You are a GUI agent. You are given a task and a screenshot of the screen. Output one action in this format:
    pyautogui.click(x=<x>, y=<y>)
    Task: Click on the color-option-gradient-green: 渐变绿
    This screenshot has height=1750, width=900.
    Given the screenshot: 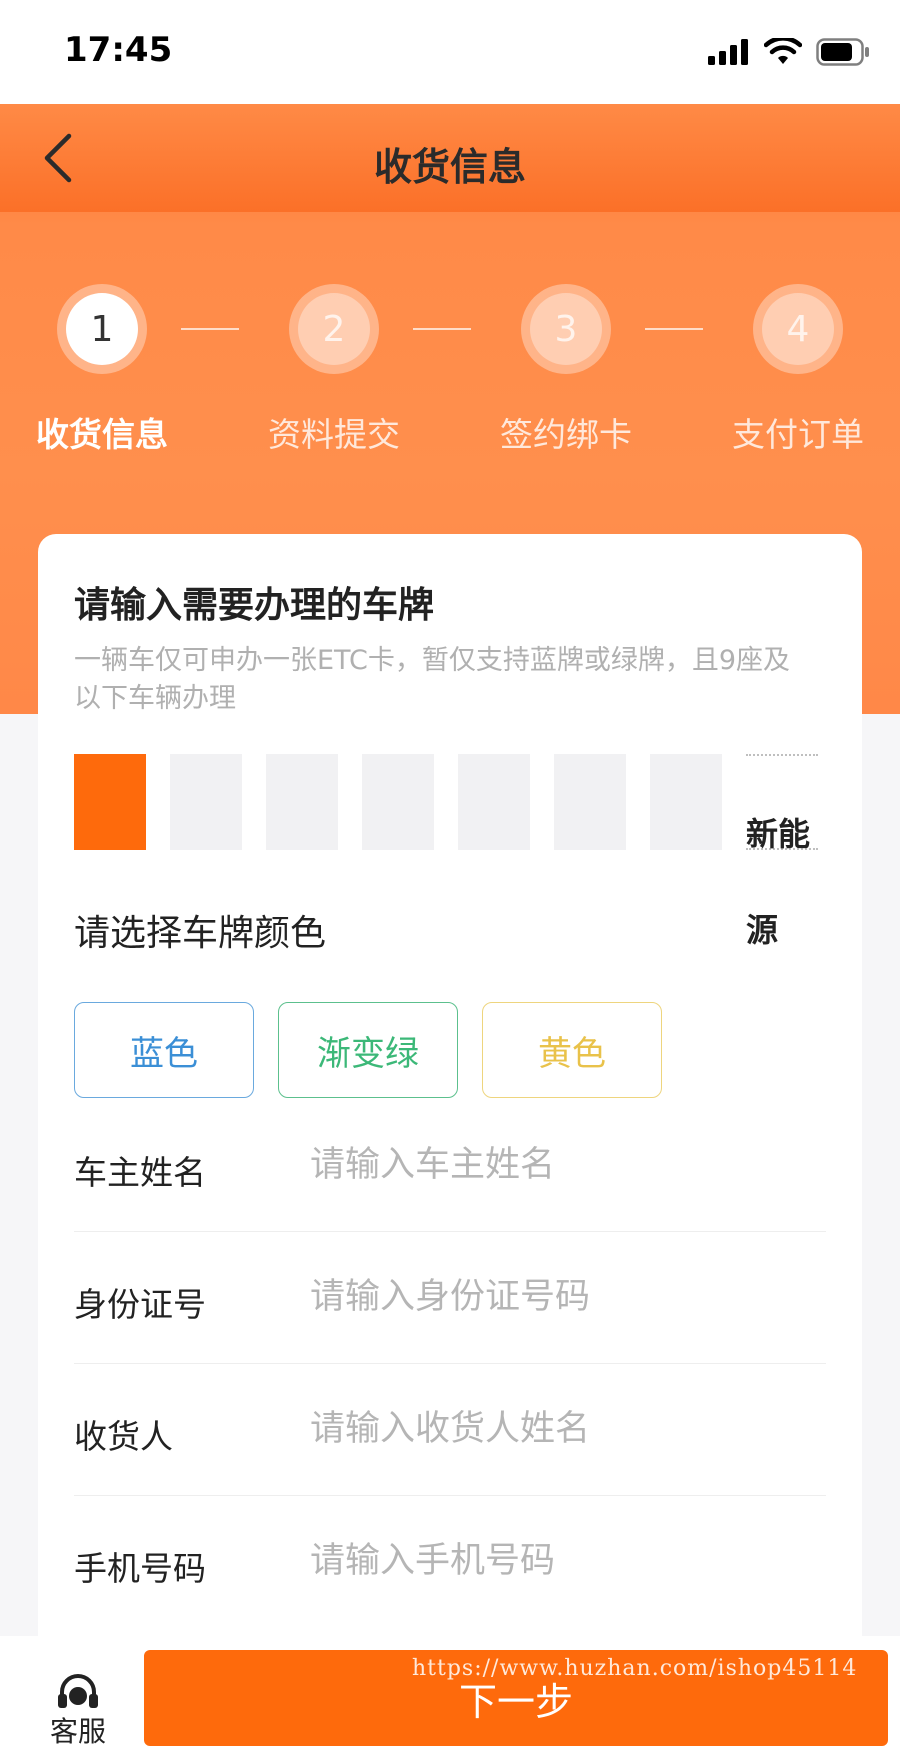 What is the action you would take?
    pyautogui.click(x=368, y=1050)
    